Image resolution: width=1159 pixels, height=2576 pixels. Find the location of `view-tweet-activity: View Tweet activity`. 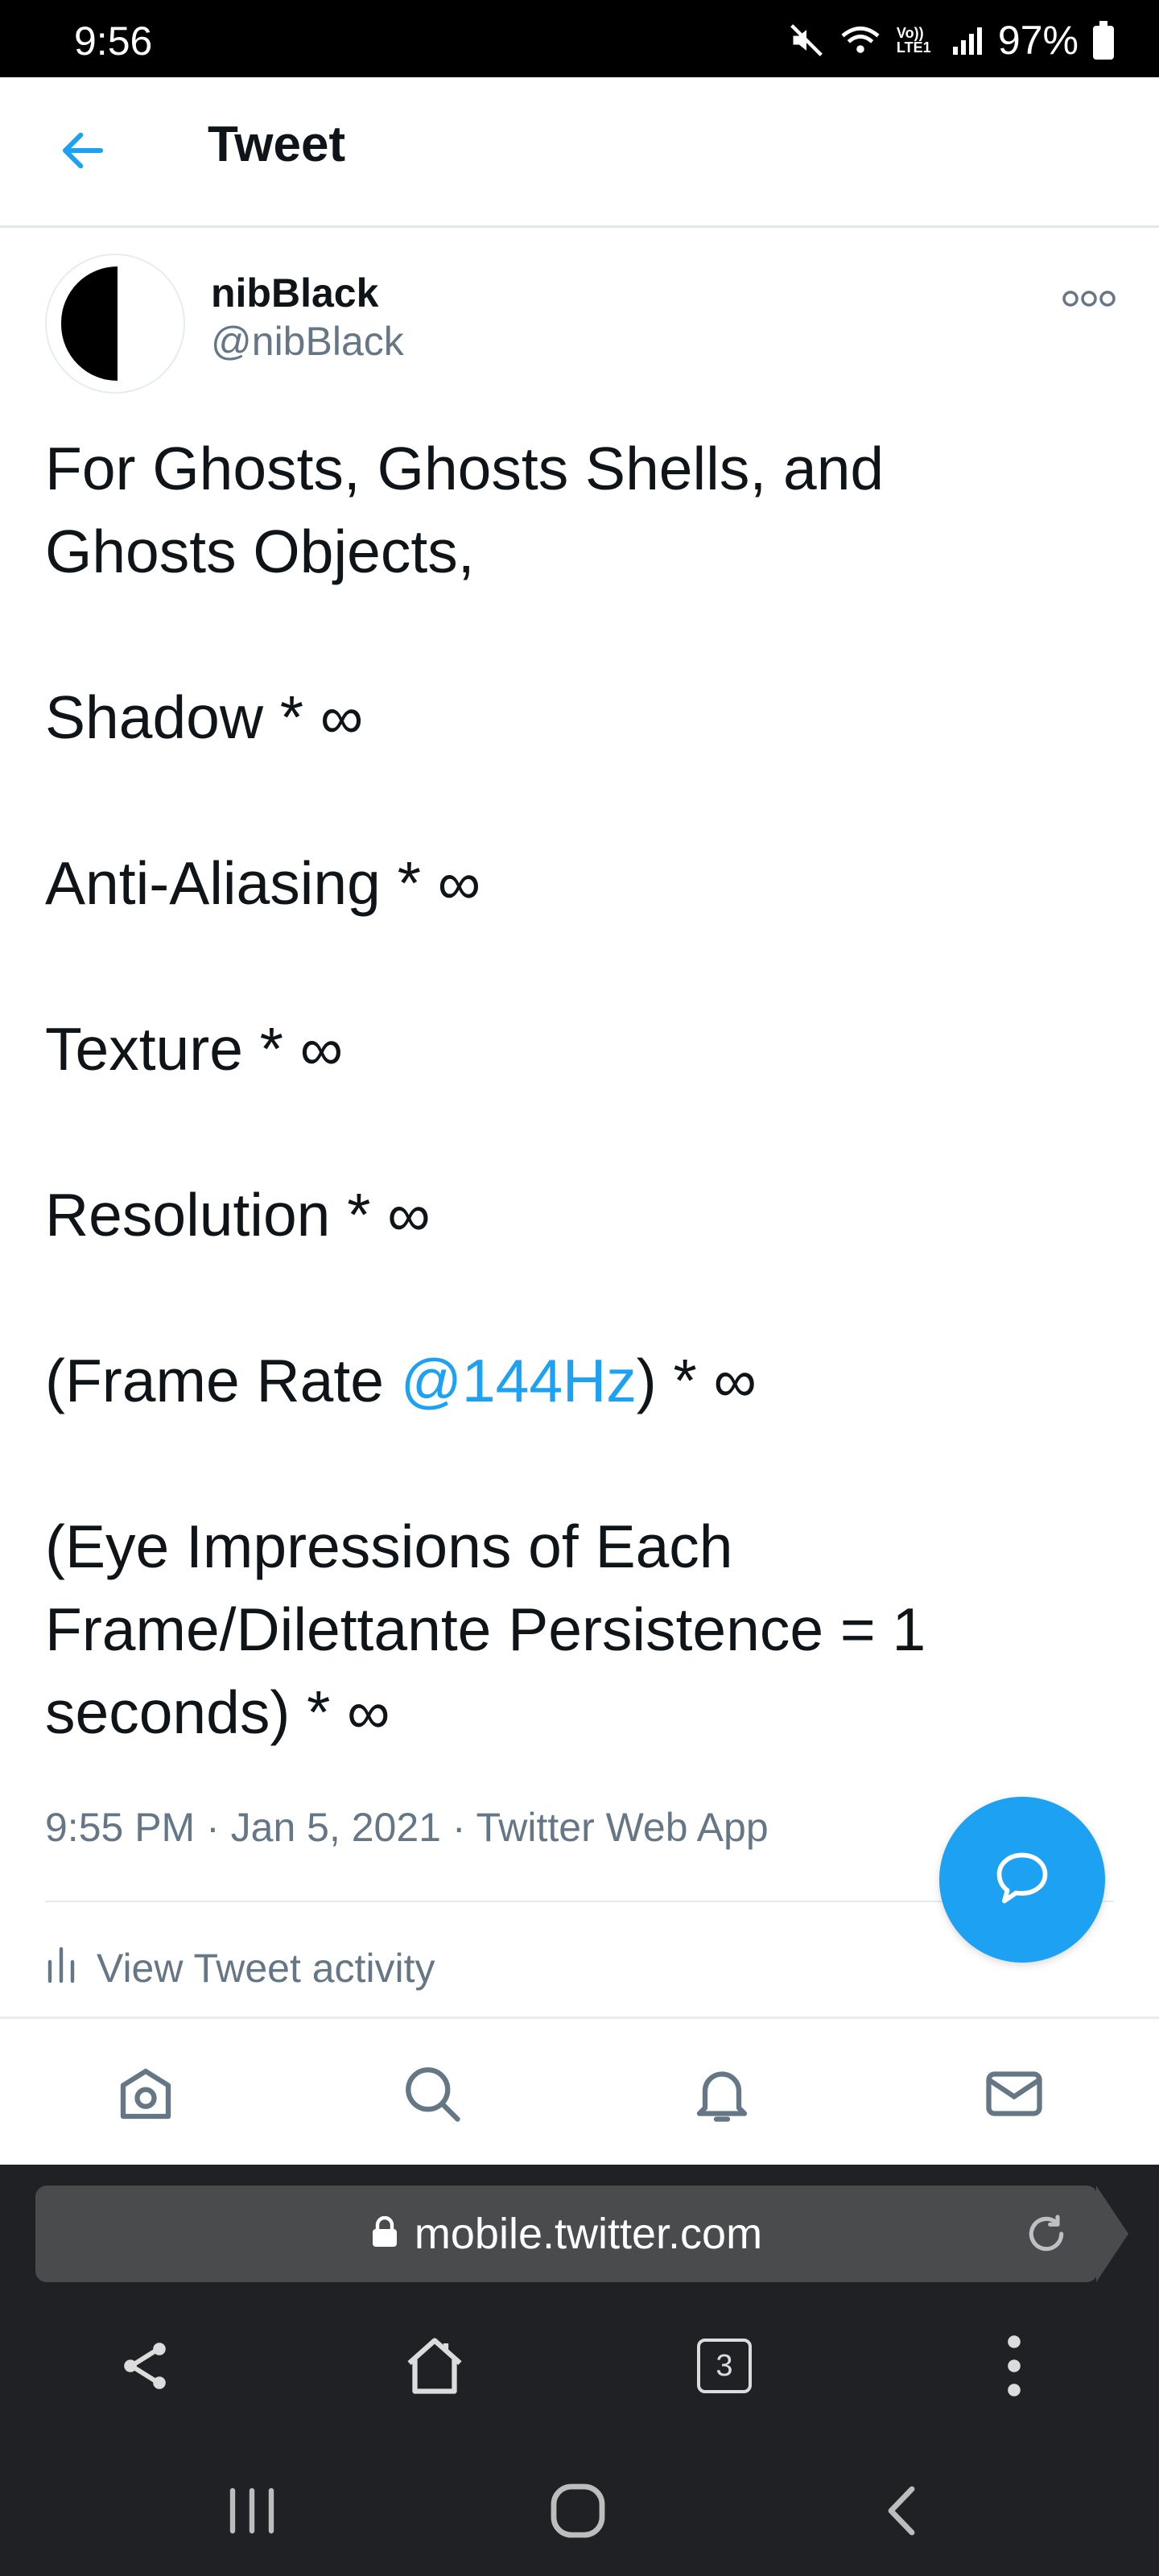

view-tweet-activity: View Tweet activity is located at coordinates (240, 1968).